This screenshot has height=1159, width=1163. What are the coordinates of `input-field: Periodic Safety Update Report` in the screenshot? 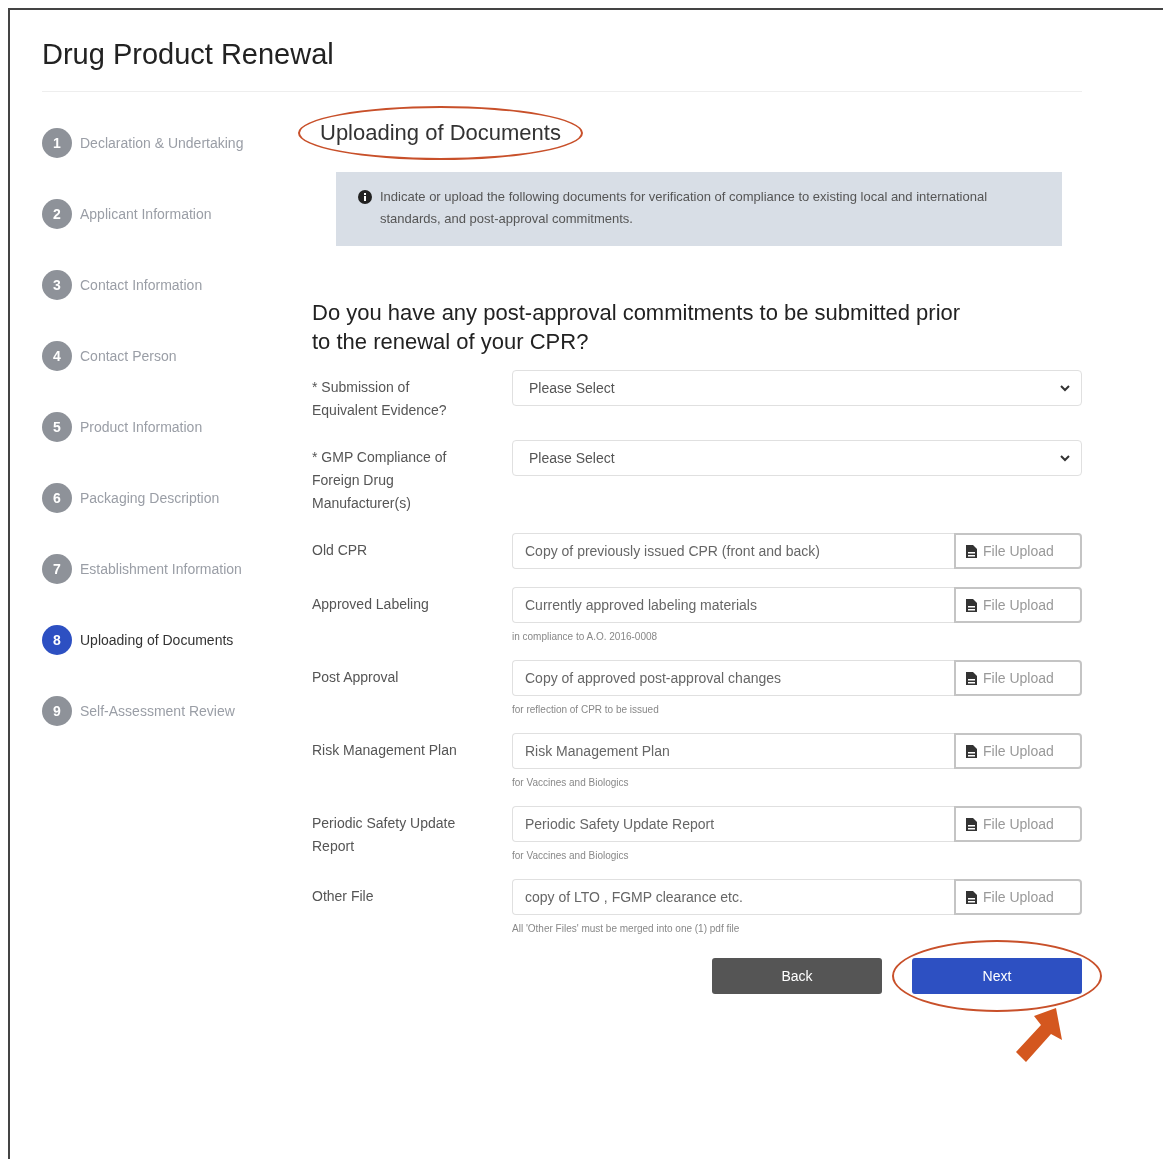 It's located at (733, 824).